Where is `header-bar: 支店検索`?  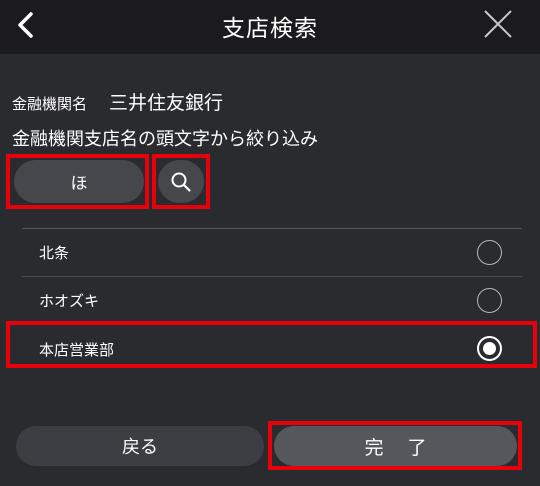 header-bar: 支店検索 is located at coordinates (270, 27).